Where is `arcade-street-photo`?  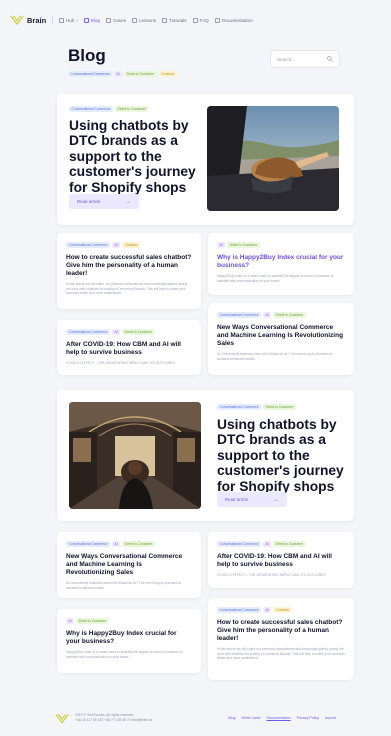 arcade-street-photo is located at coordinates (135, 455).